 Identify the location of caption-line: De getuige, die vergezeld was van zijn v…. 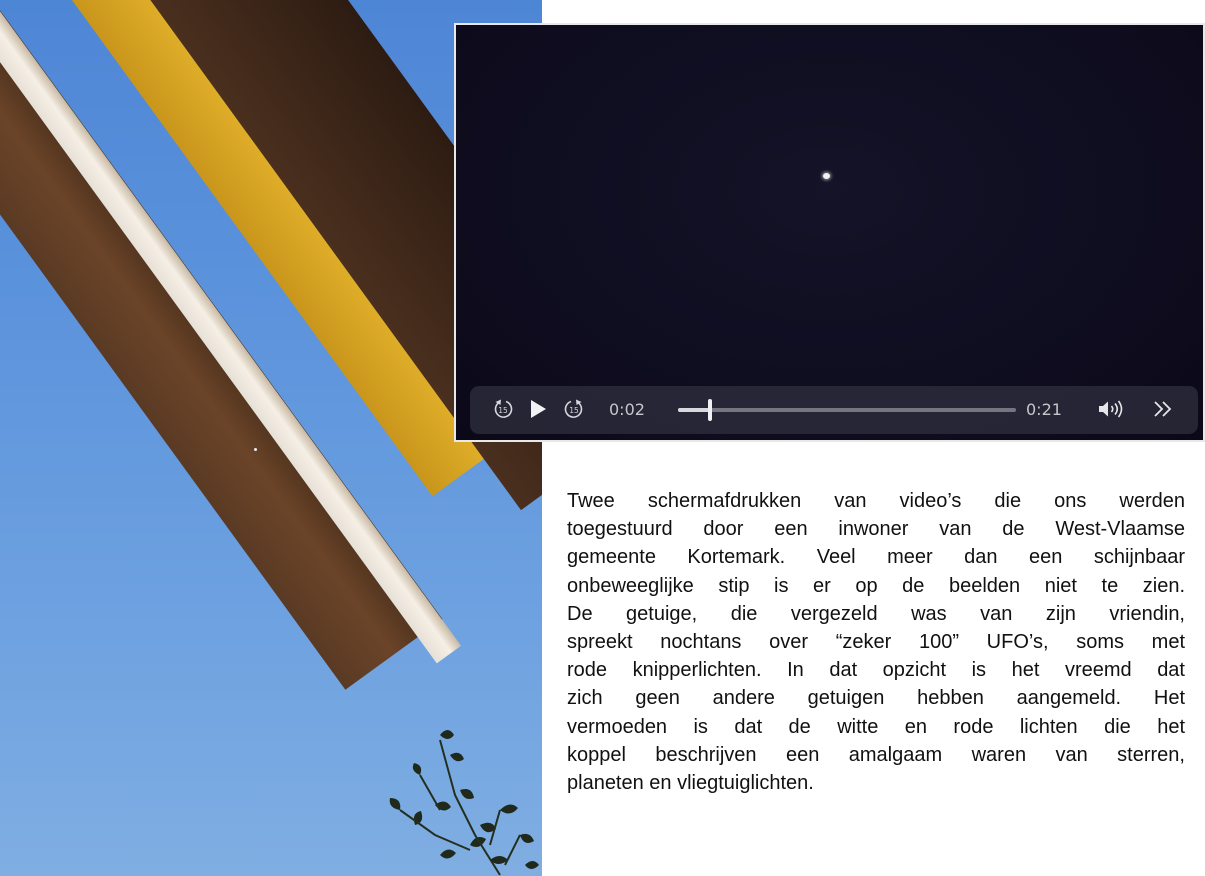
(876, 613).